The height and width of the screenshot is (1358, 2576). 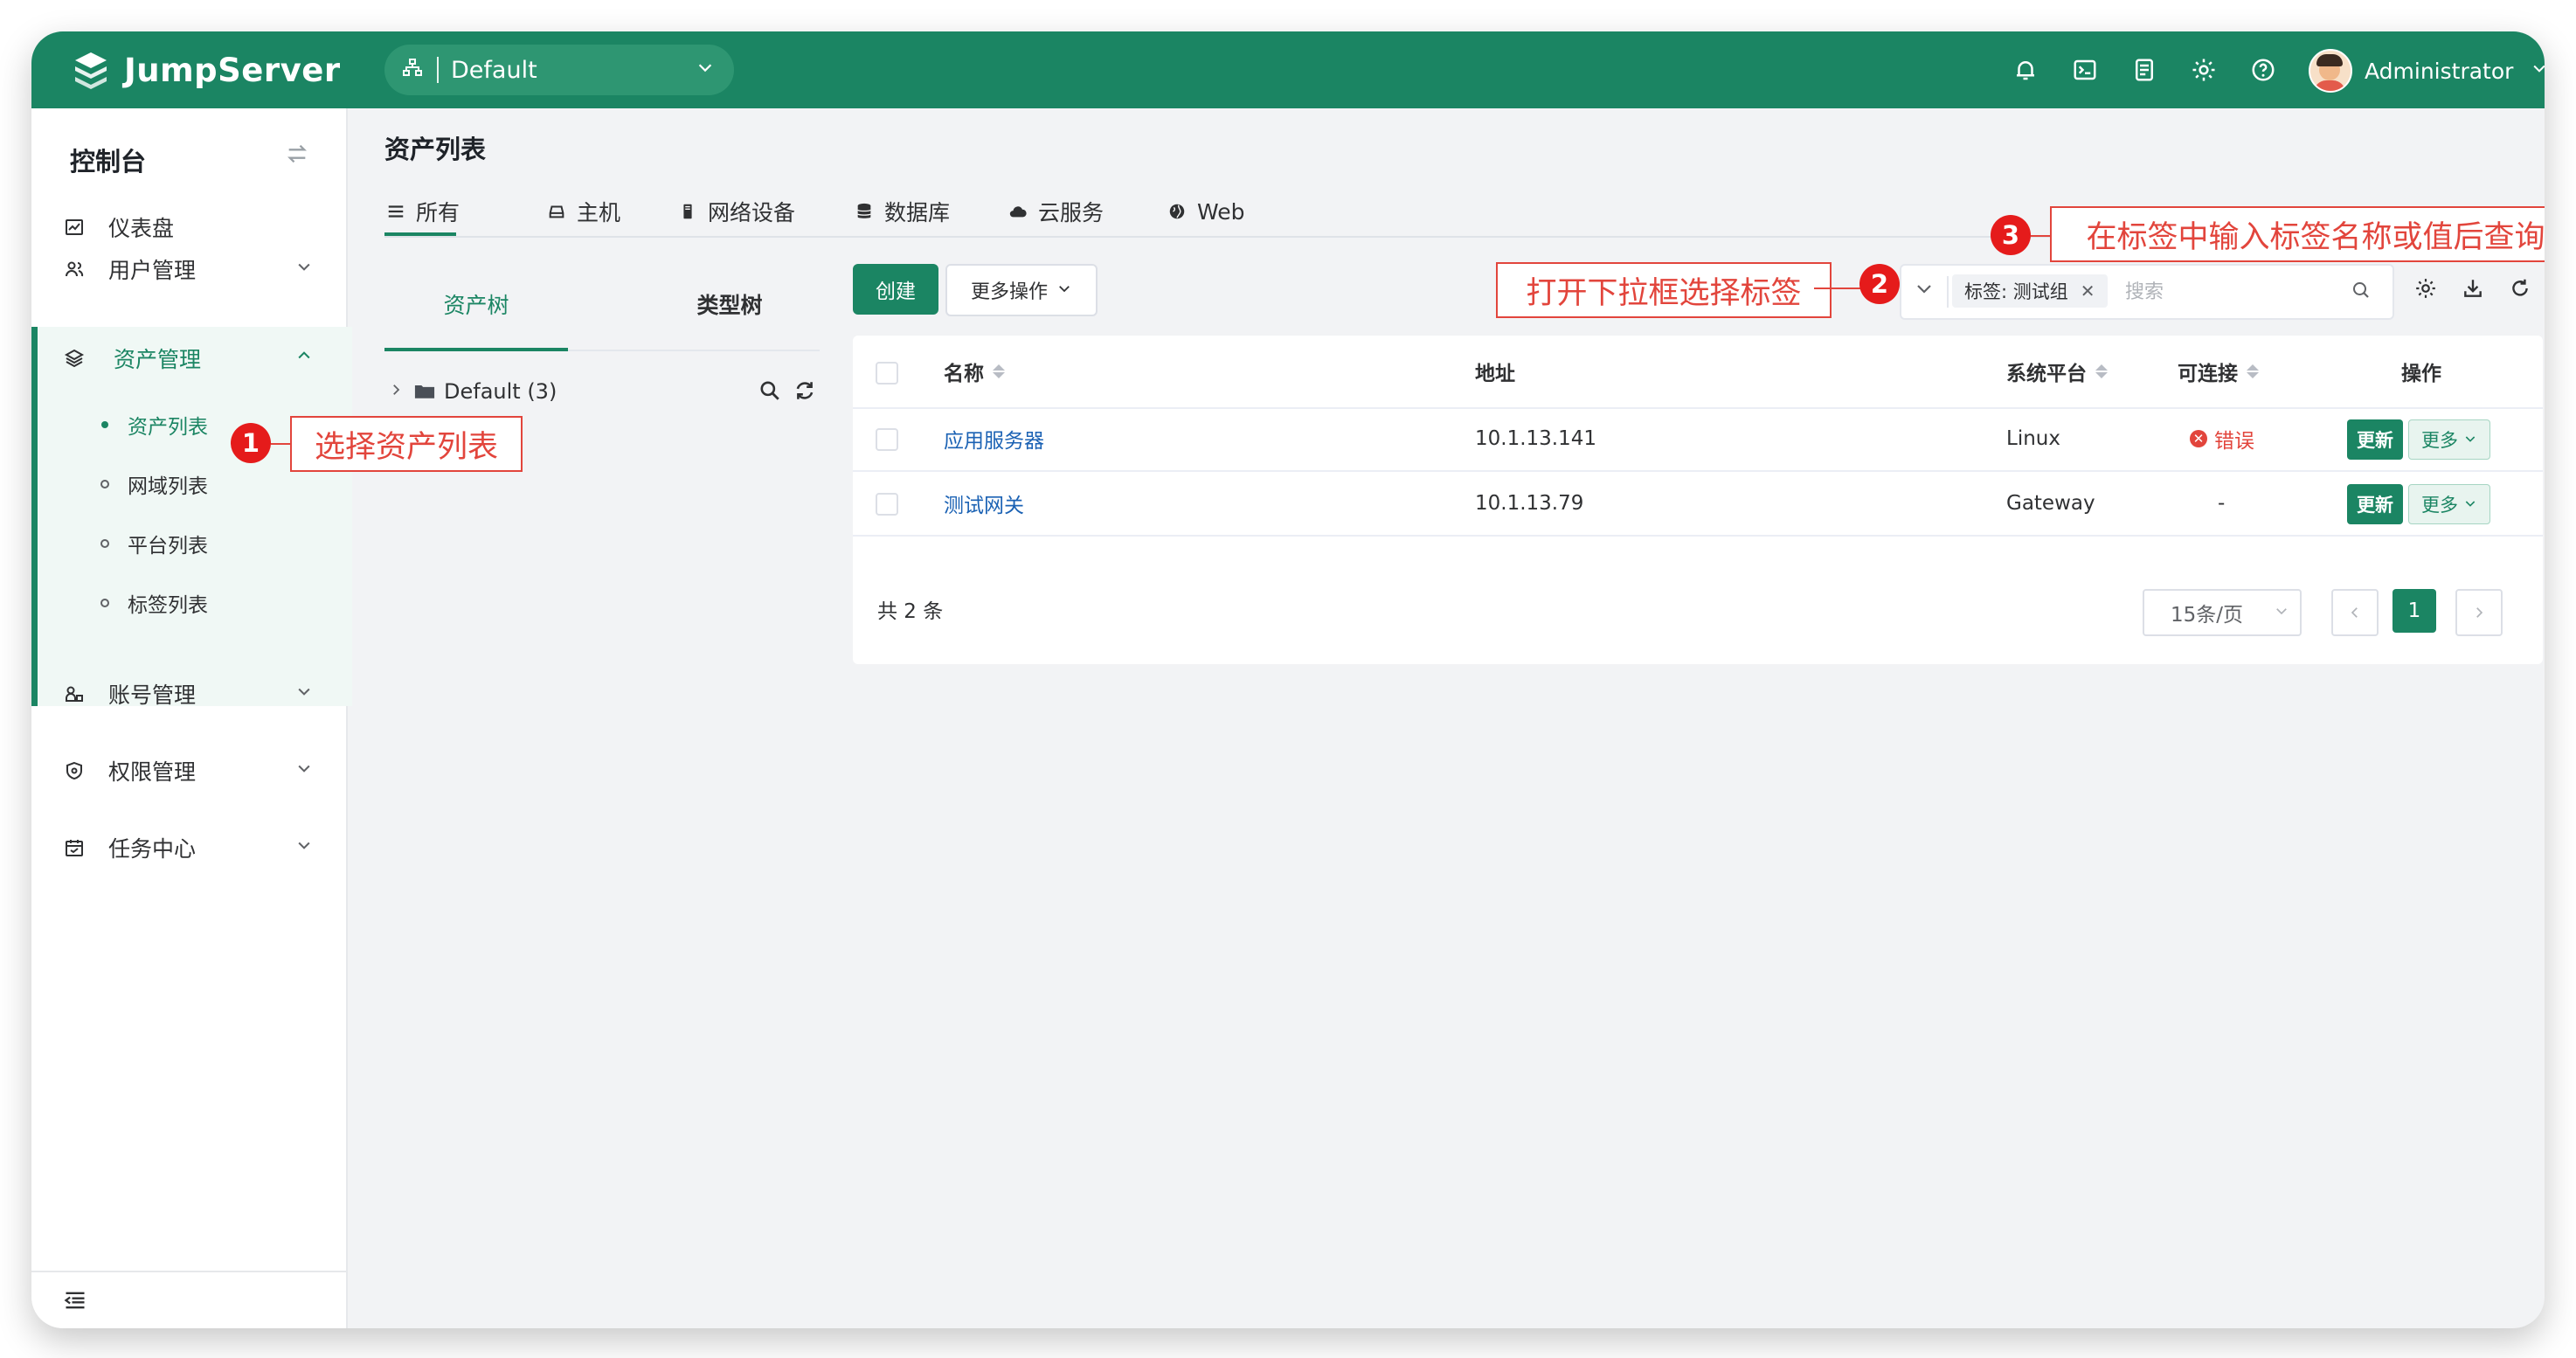 I want to click on sidebar-item-label: 权限管理, so click(x=152, y=772).